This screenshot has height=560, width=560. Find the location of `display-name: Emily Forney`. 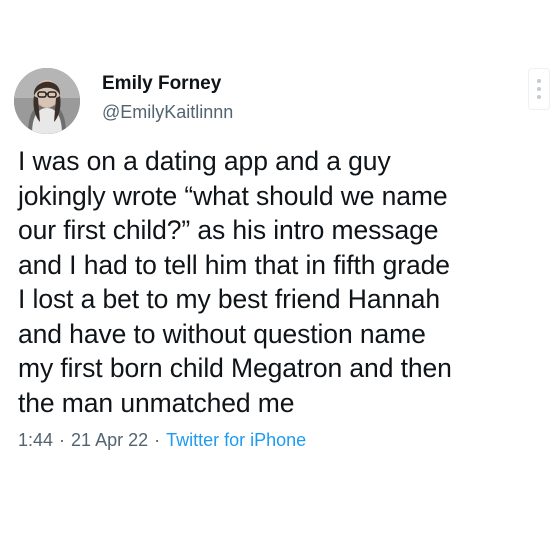

display-name: Emily Forney is located at coordinates (167, 84).